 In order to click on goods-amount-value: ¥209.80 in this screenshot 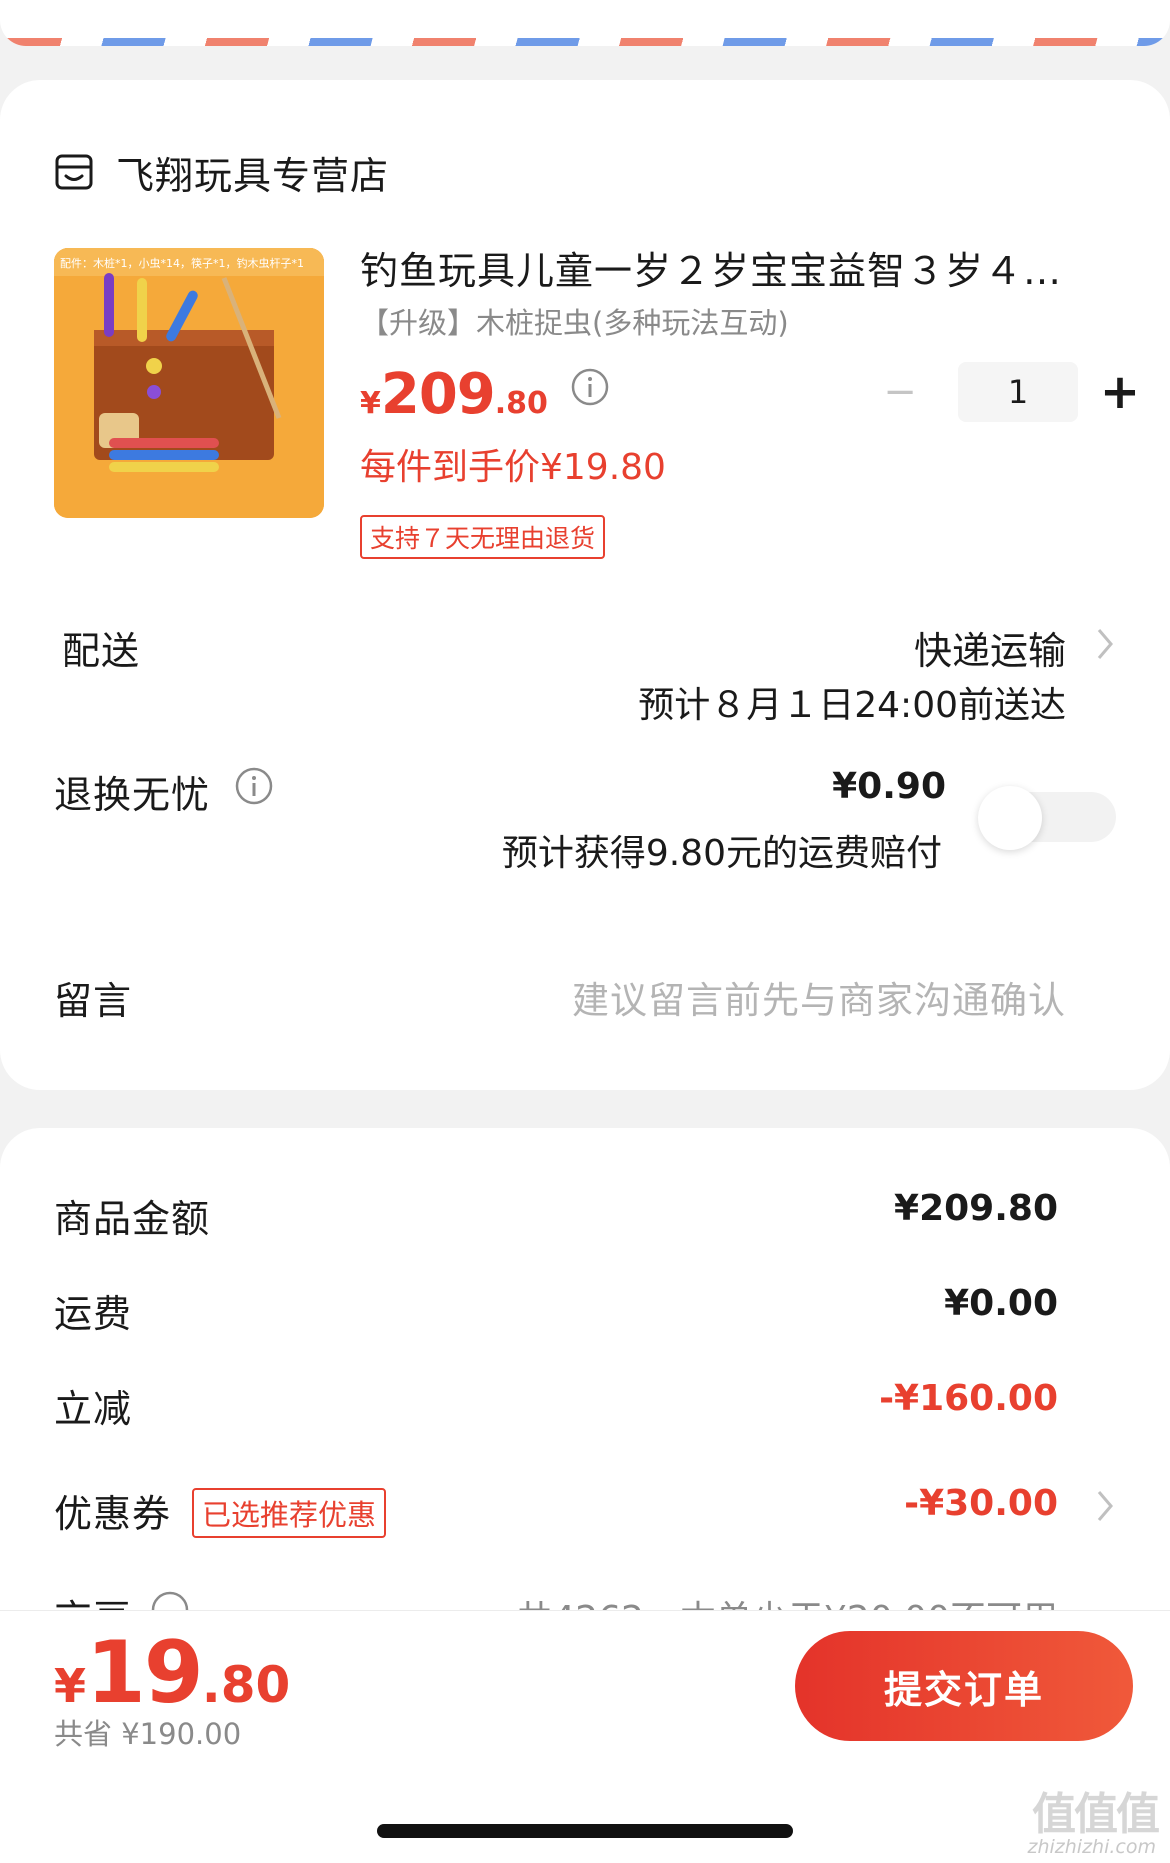, I will do `click(976, 1208)`.